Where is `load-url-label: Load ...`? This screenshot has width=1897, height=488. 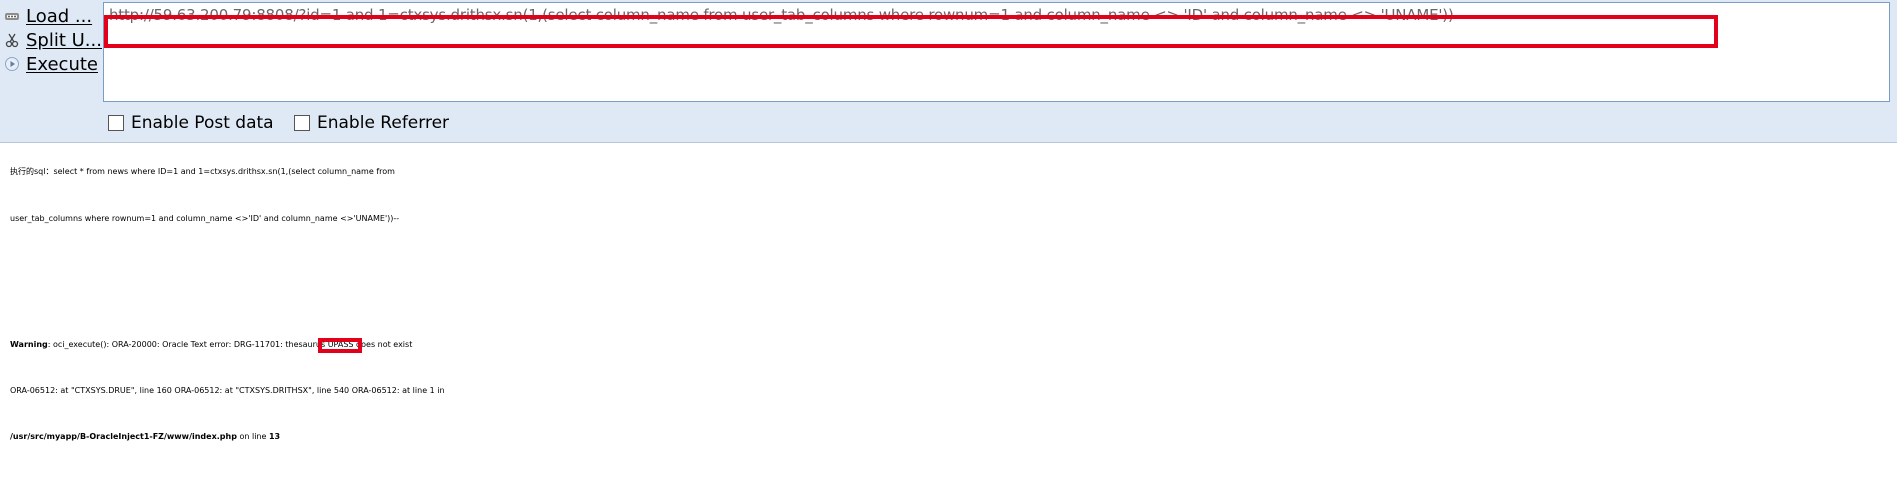 load-url-label: Load ... is located at coordinates (59, 16).